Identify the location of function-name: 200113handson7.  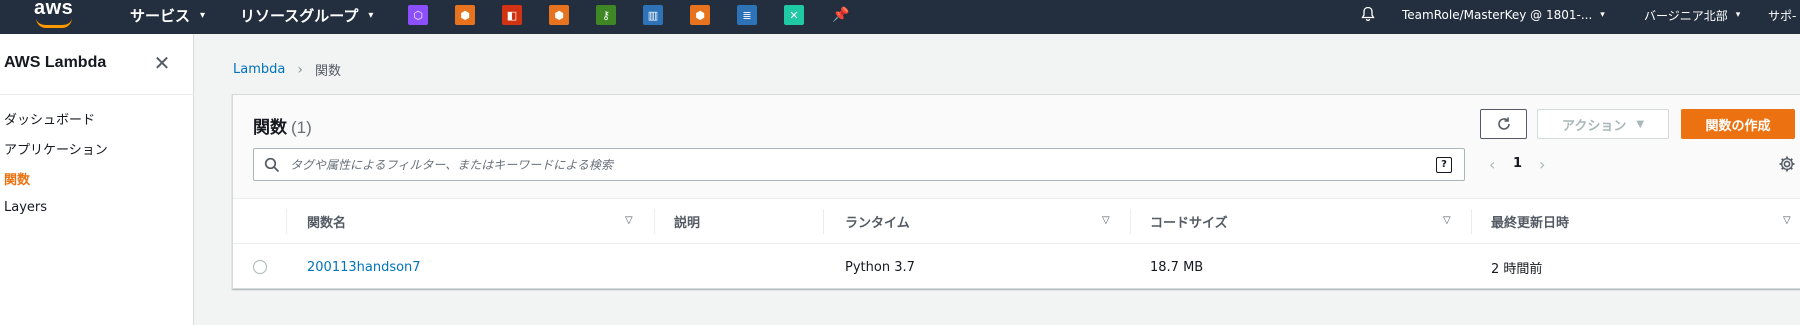
(364, 267).